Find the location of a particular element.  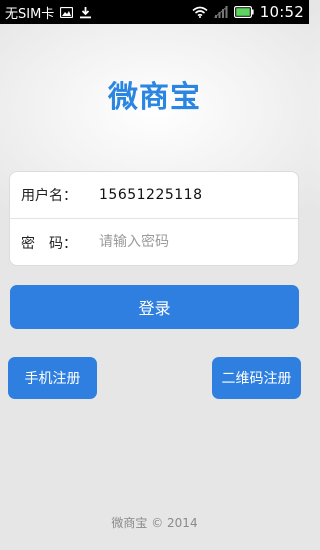

password-row: 密 码： is located at coordinates (154, 242).